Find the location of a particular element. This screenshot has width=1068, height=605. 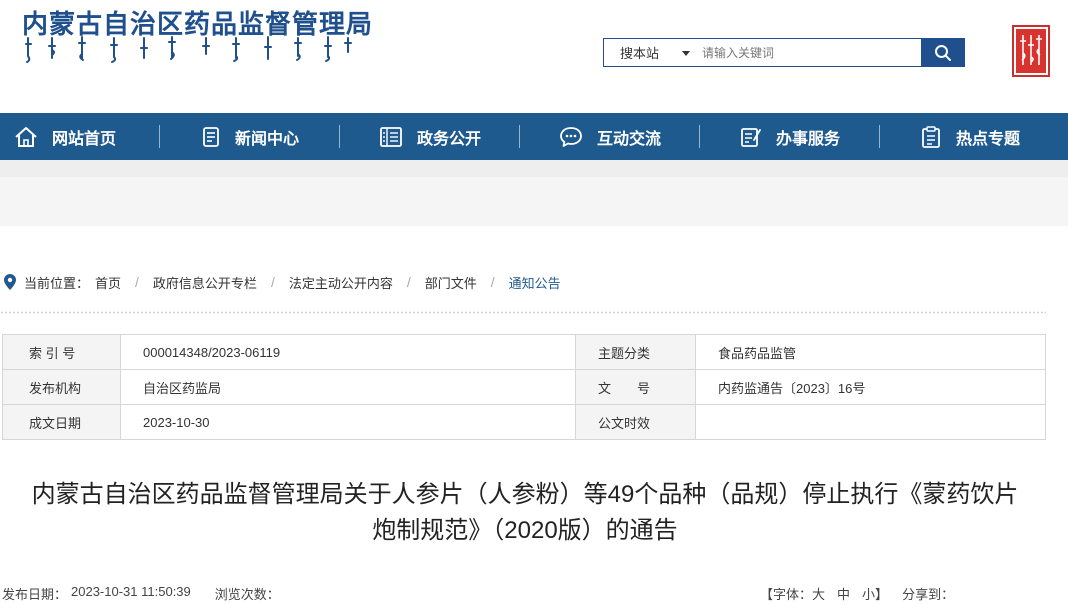

seal-glyph is located at coordinates (1031, 50).